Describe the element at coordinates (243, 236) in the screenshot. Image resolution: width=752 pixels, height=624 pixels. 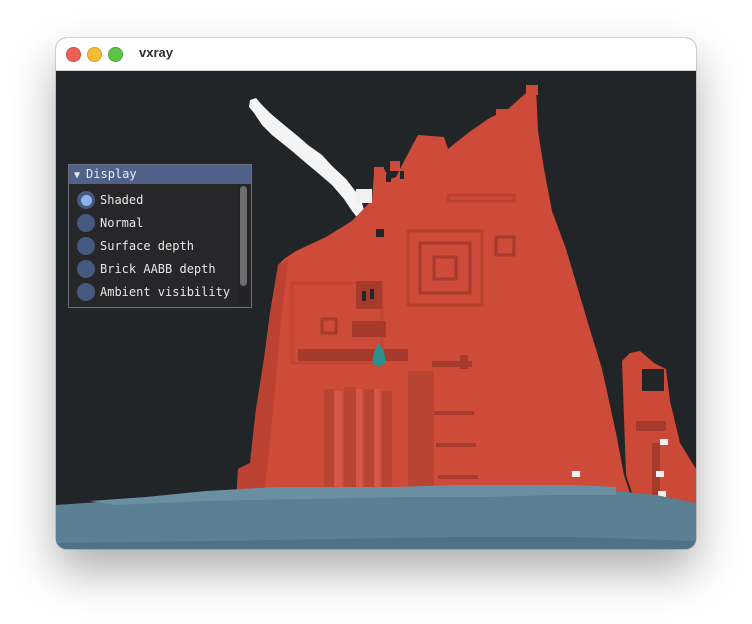
I see `scrollbar-thumb` at that location.